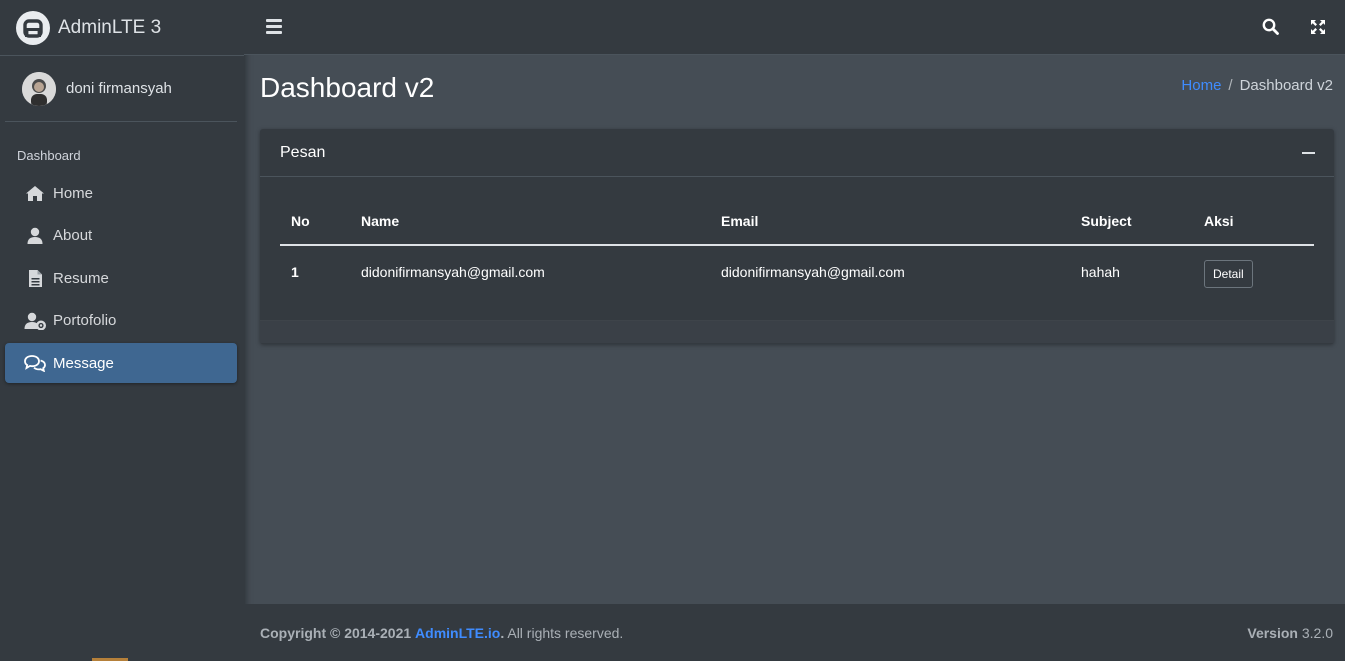 The width and height of the screenshot is (1345, 661). Describe the element at coordinates (1318, 29) in the screenshot. I see `fullscreen-icon` at that location.